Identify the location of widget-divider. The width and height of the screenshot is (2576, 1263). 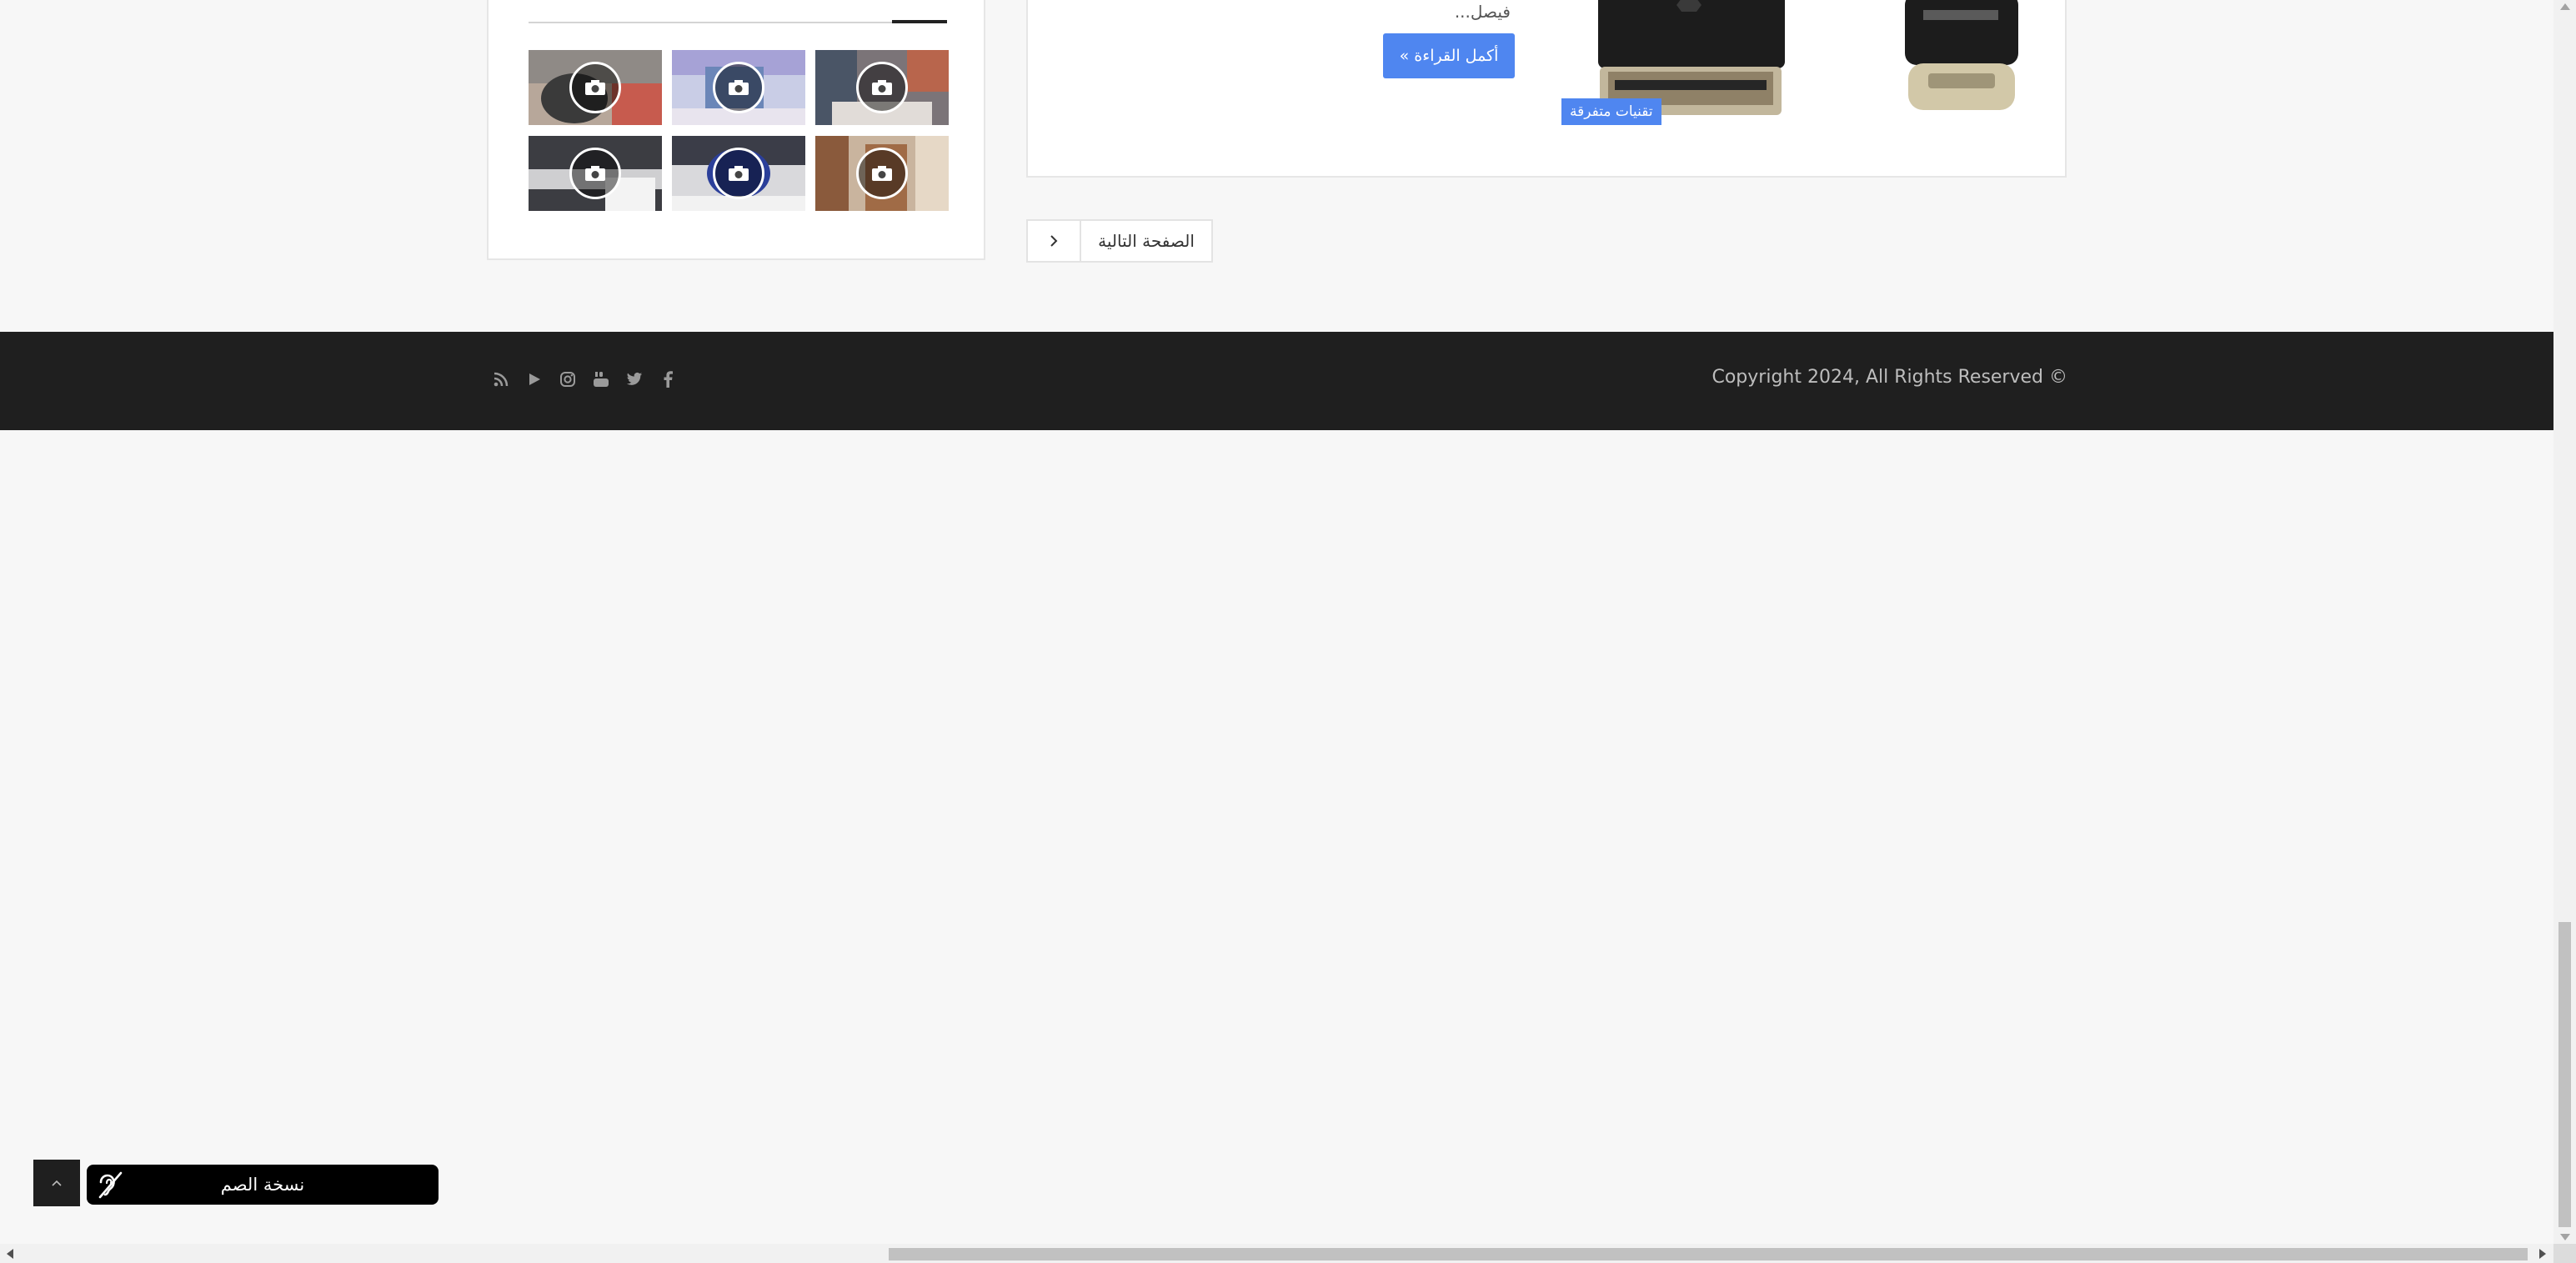
(738, 22).